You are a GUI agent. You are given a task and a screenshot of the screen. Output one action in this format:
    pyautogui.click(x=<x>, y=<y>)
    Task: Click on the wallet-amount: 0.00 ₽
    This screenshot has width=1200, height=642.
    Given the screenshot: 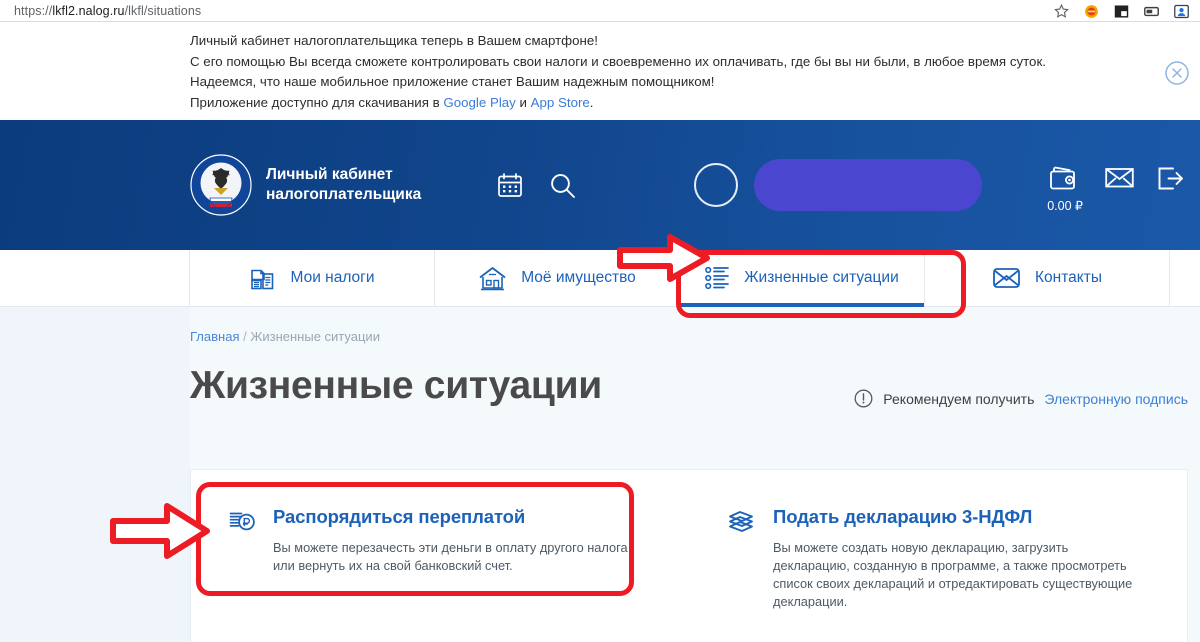 What is the action you would take?
    pyautogui.click(x=1065, y=206)
    